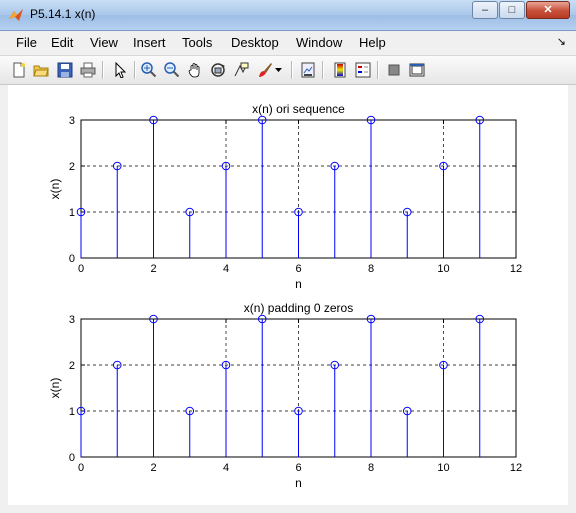  I want to click on chart1-x-tick-label: 0, so click(81, 269).